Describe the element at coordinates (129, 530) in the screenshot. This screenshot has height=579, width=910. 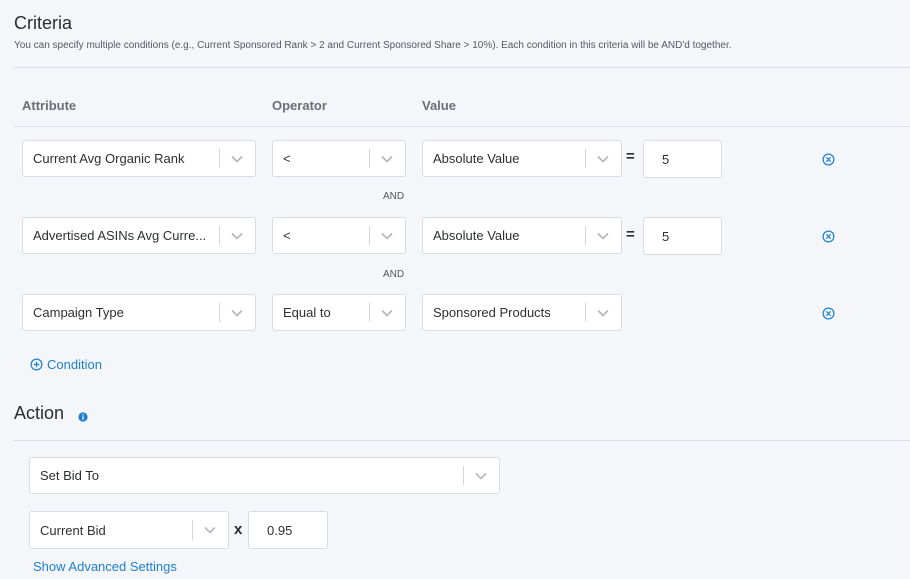
I see `bid-base-select: Current Bid` at that location.